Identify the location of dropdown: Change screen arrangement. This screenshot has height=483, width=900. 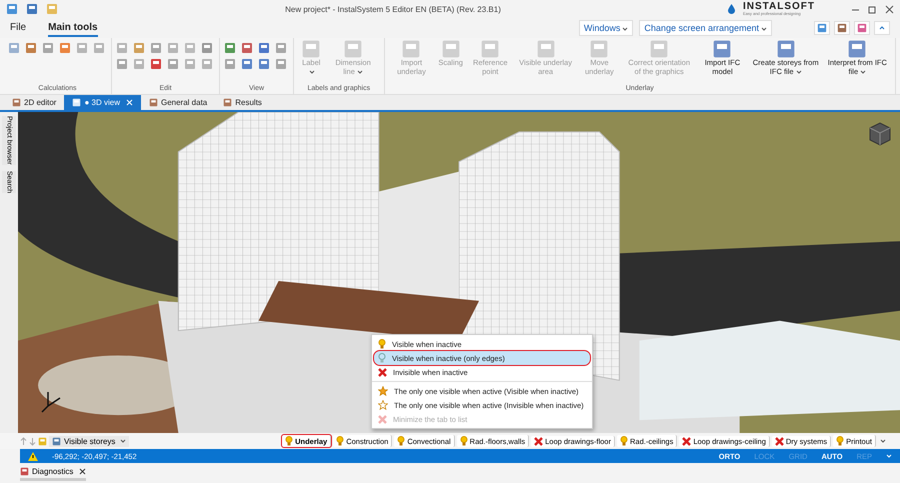
(705, 28).